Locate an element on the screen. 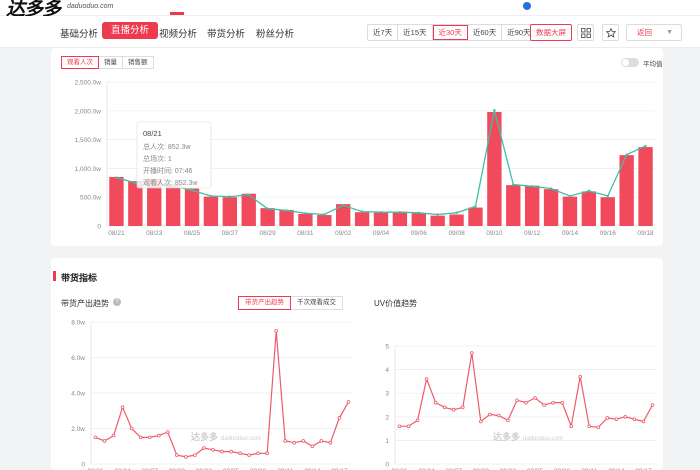  subtab-views: 观看人次 is located at coordinates (80, 62).